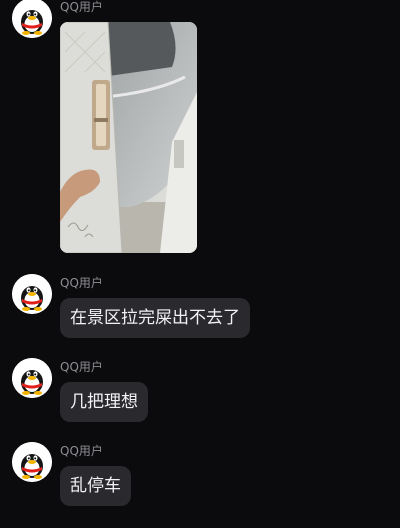  Describe the element at coordinates (155, 318) in the screenshot. I see `message-bubble: 在景区拉完屎出不去了` at that location.